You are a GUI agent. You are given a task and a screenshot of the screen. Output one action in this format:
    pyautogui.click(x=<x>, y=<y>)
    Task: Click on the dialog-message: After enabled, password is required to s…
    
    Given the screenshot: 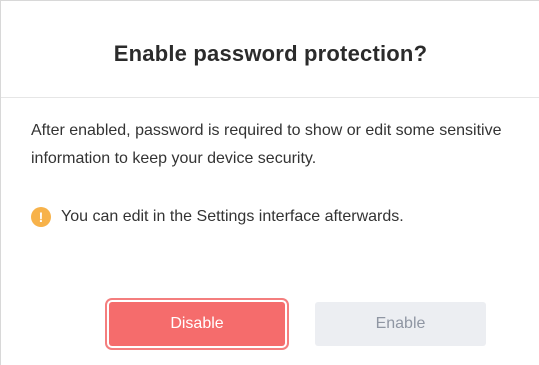 What is the action you would take?
    pyautogui.click(x=266, y=144)
    